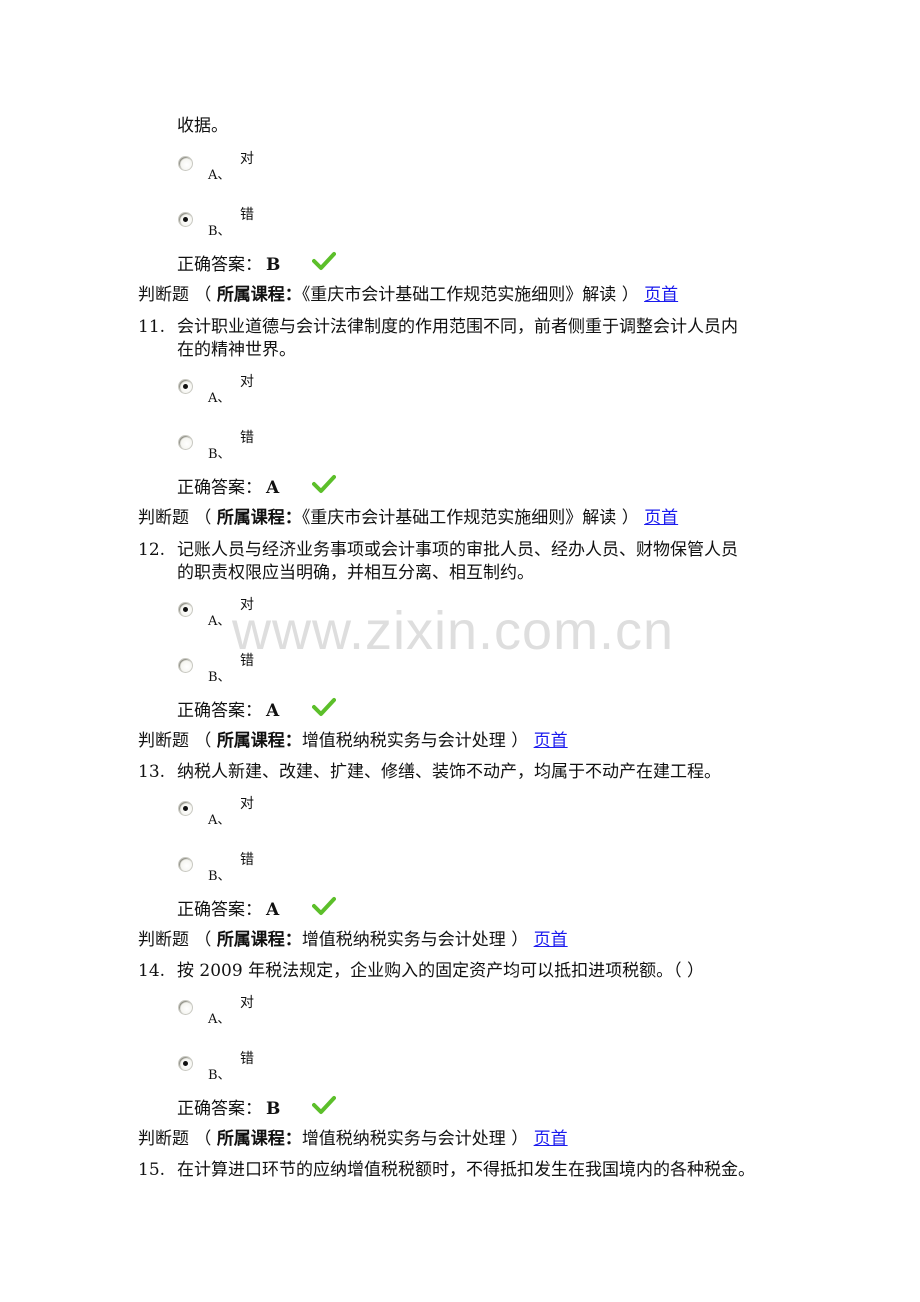 This screenshot has height=1302, width=920. I want to click on question-number: 12., so click(152, 550).